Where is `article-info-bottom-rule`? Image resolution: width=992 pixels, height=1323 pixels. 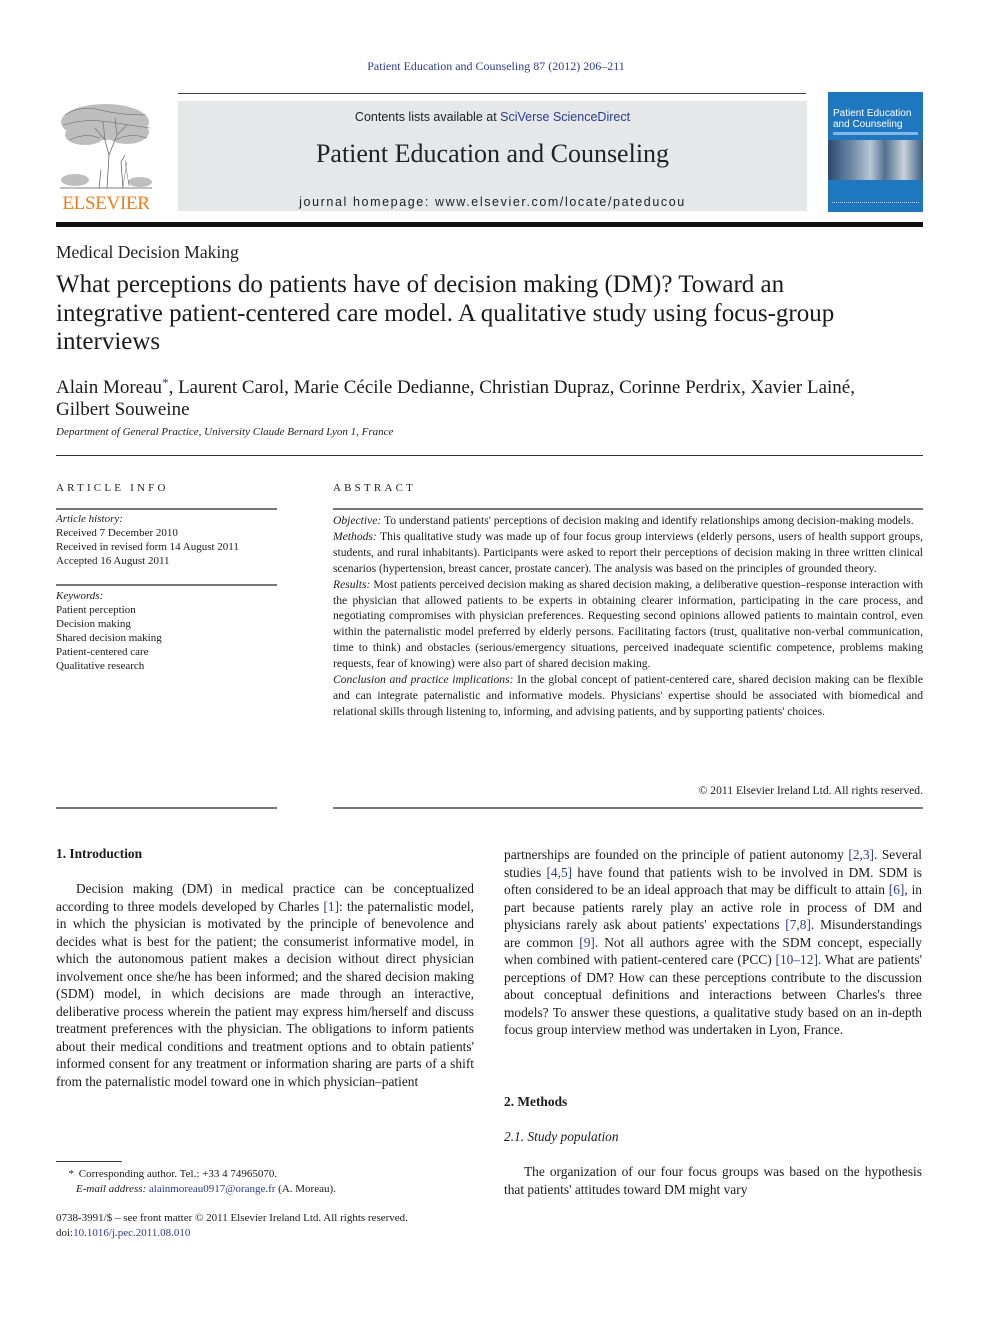 article-info-bottom-rule is located at coordinates (166, 808).